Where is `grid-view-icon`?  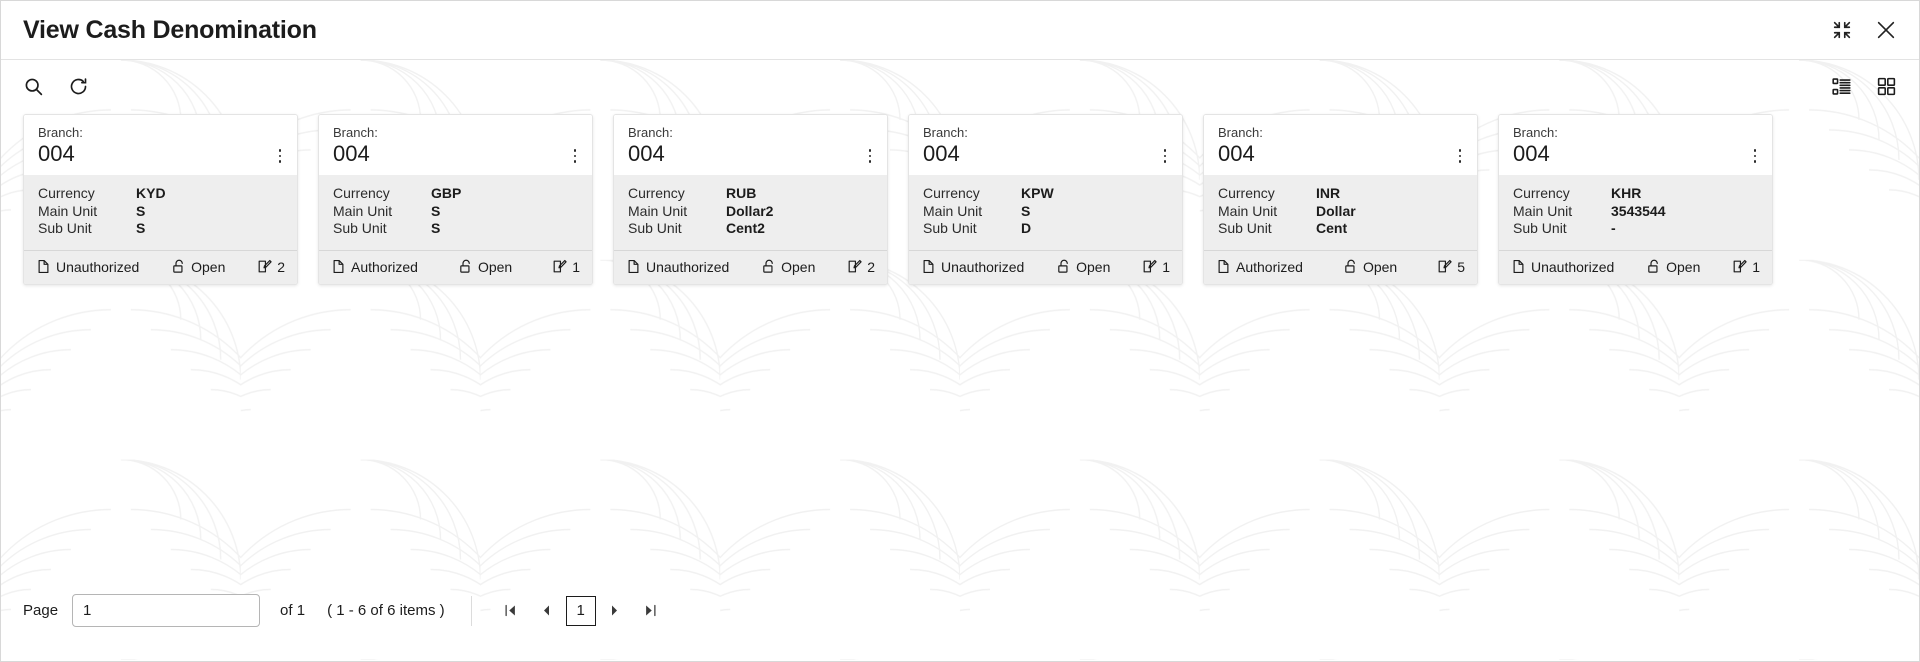
grid-view-icon is located at coordinates (1886, 86).